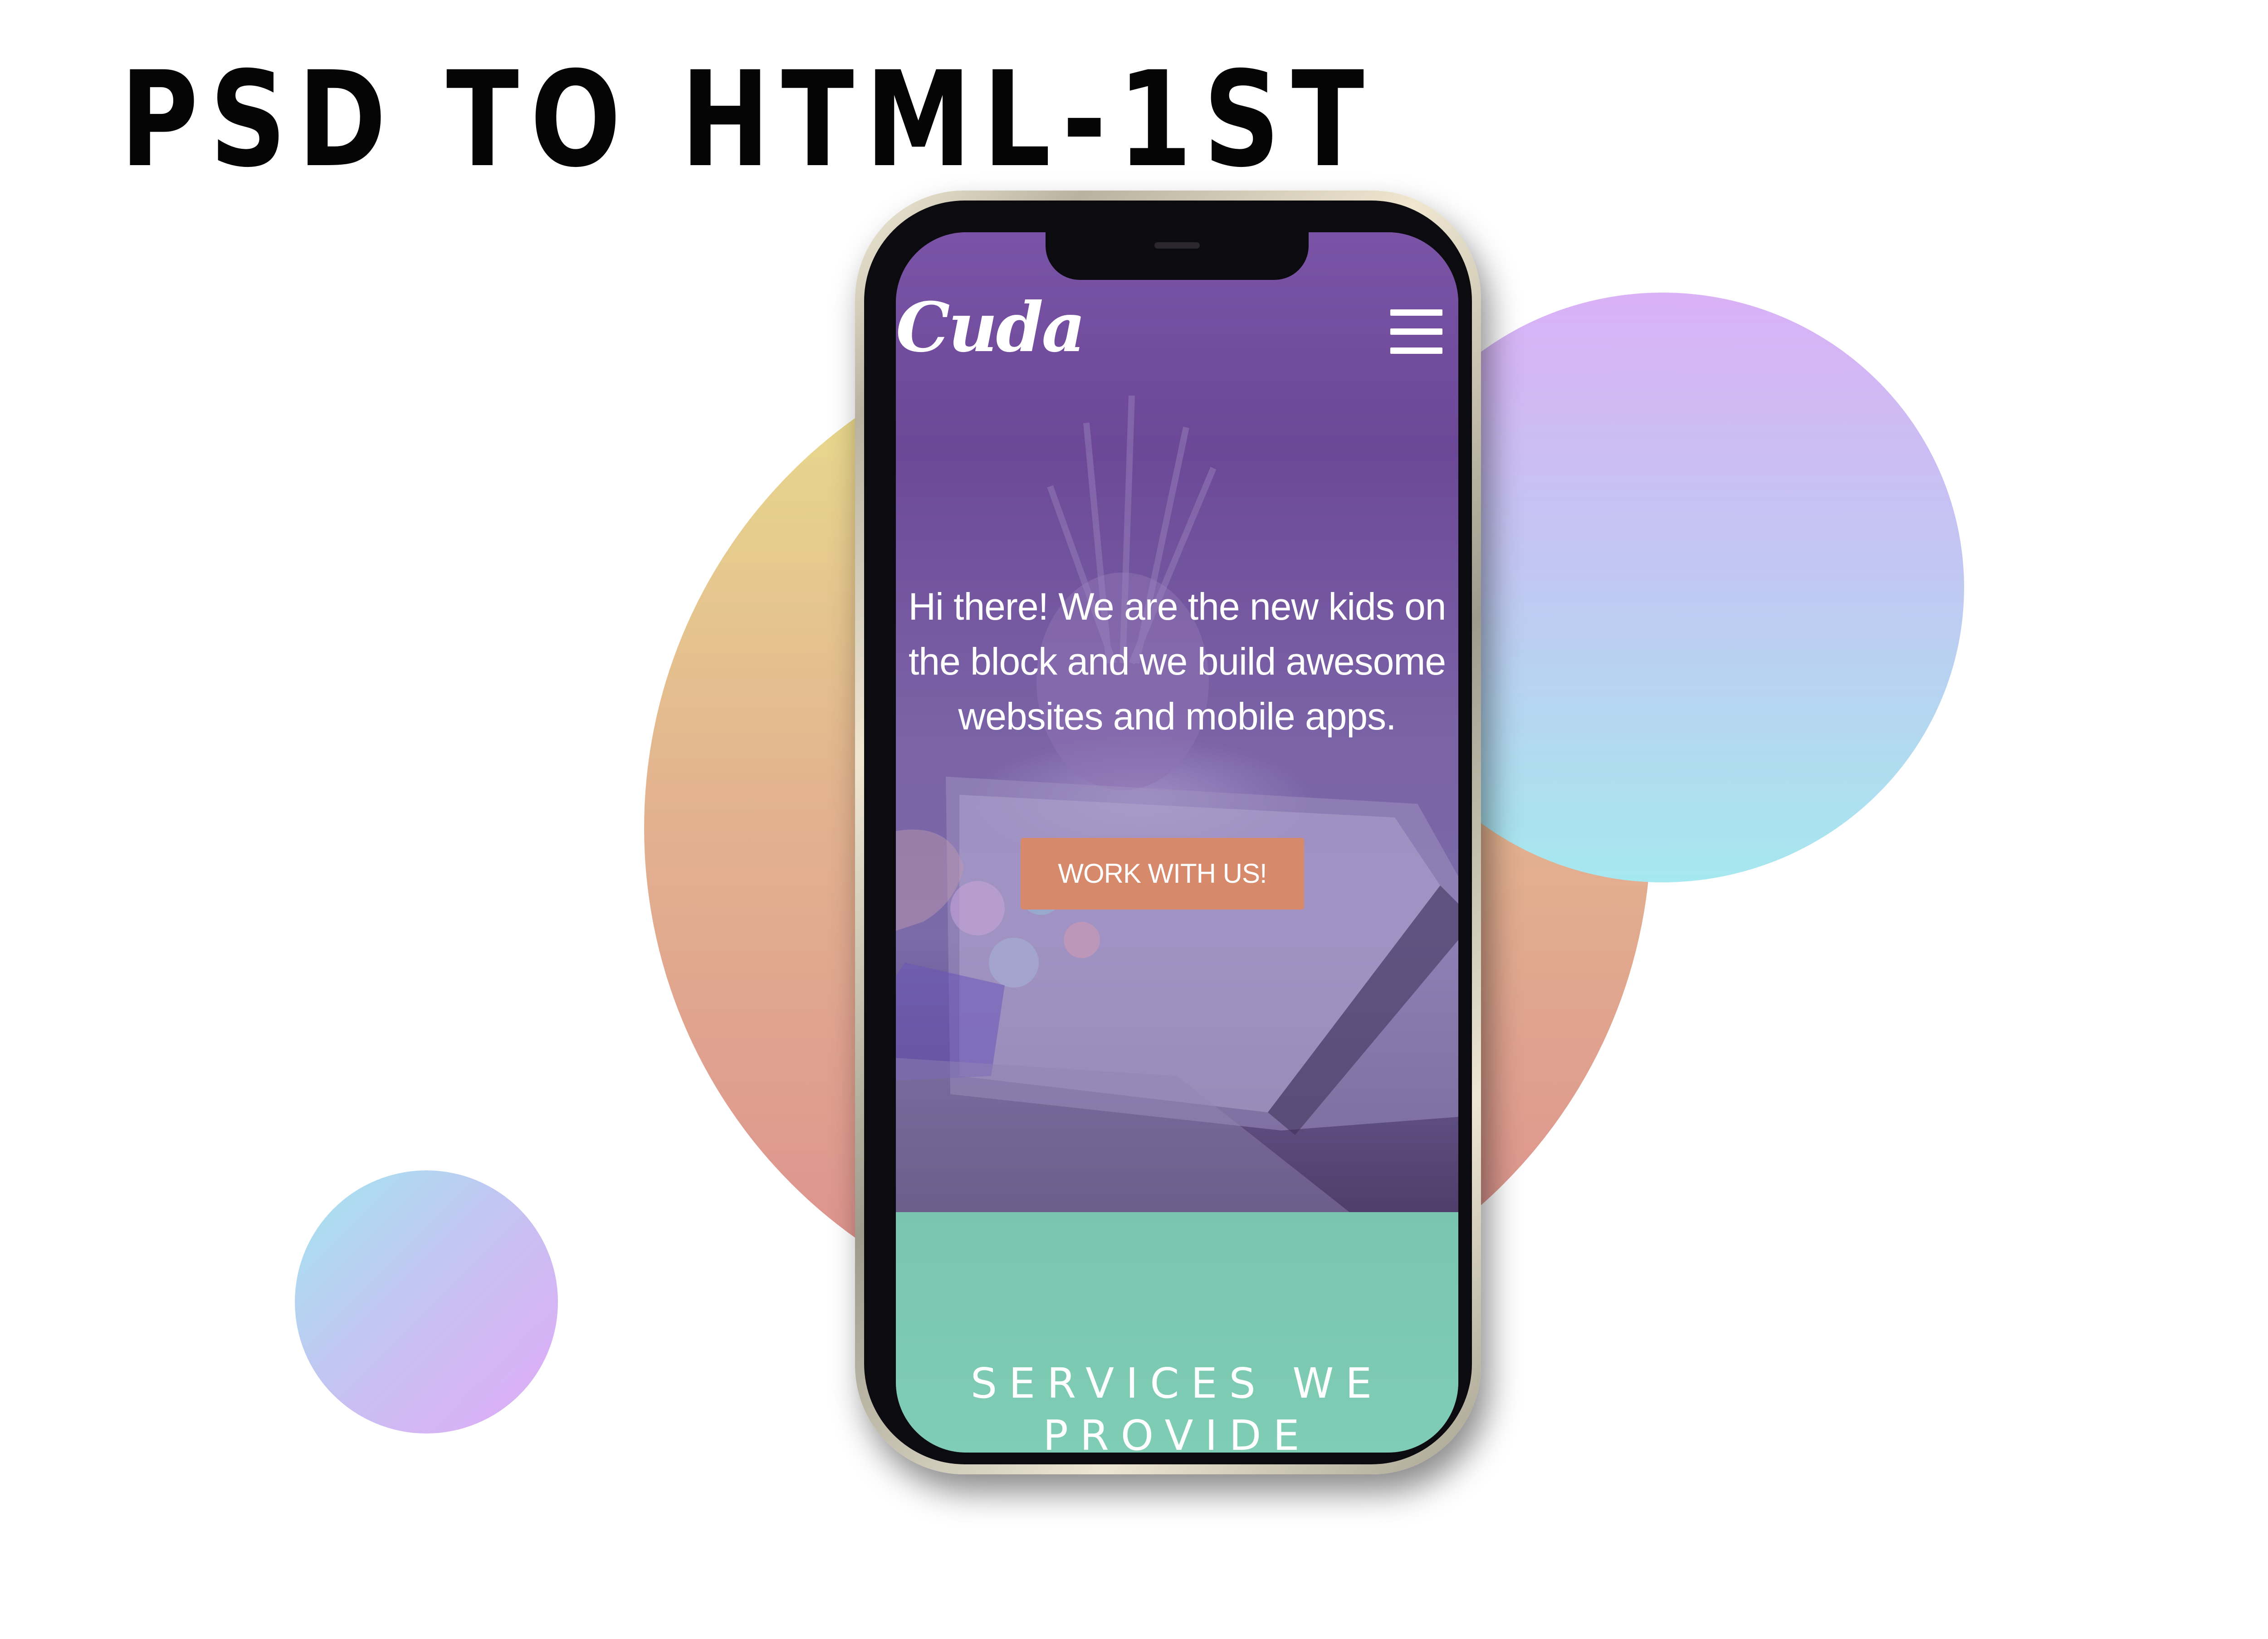  I want to click on work-with-us-button: WORK WITH US!, so click(1162, 874).